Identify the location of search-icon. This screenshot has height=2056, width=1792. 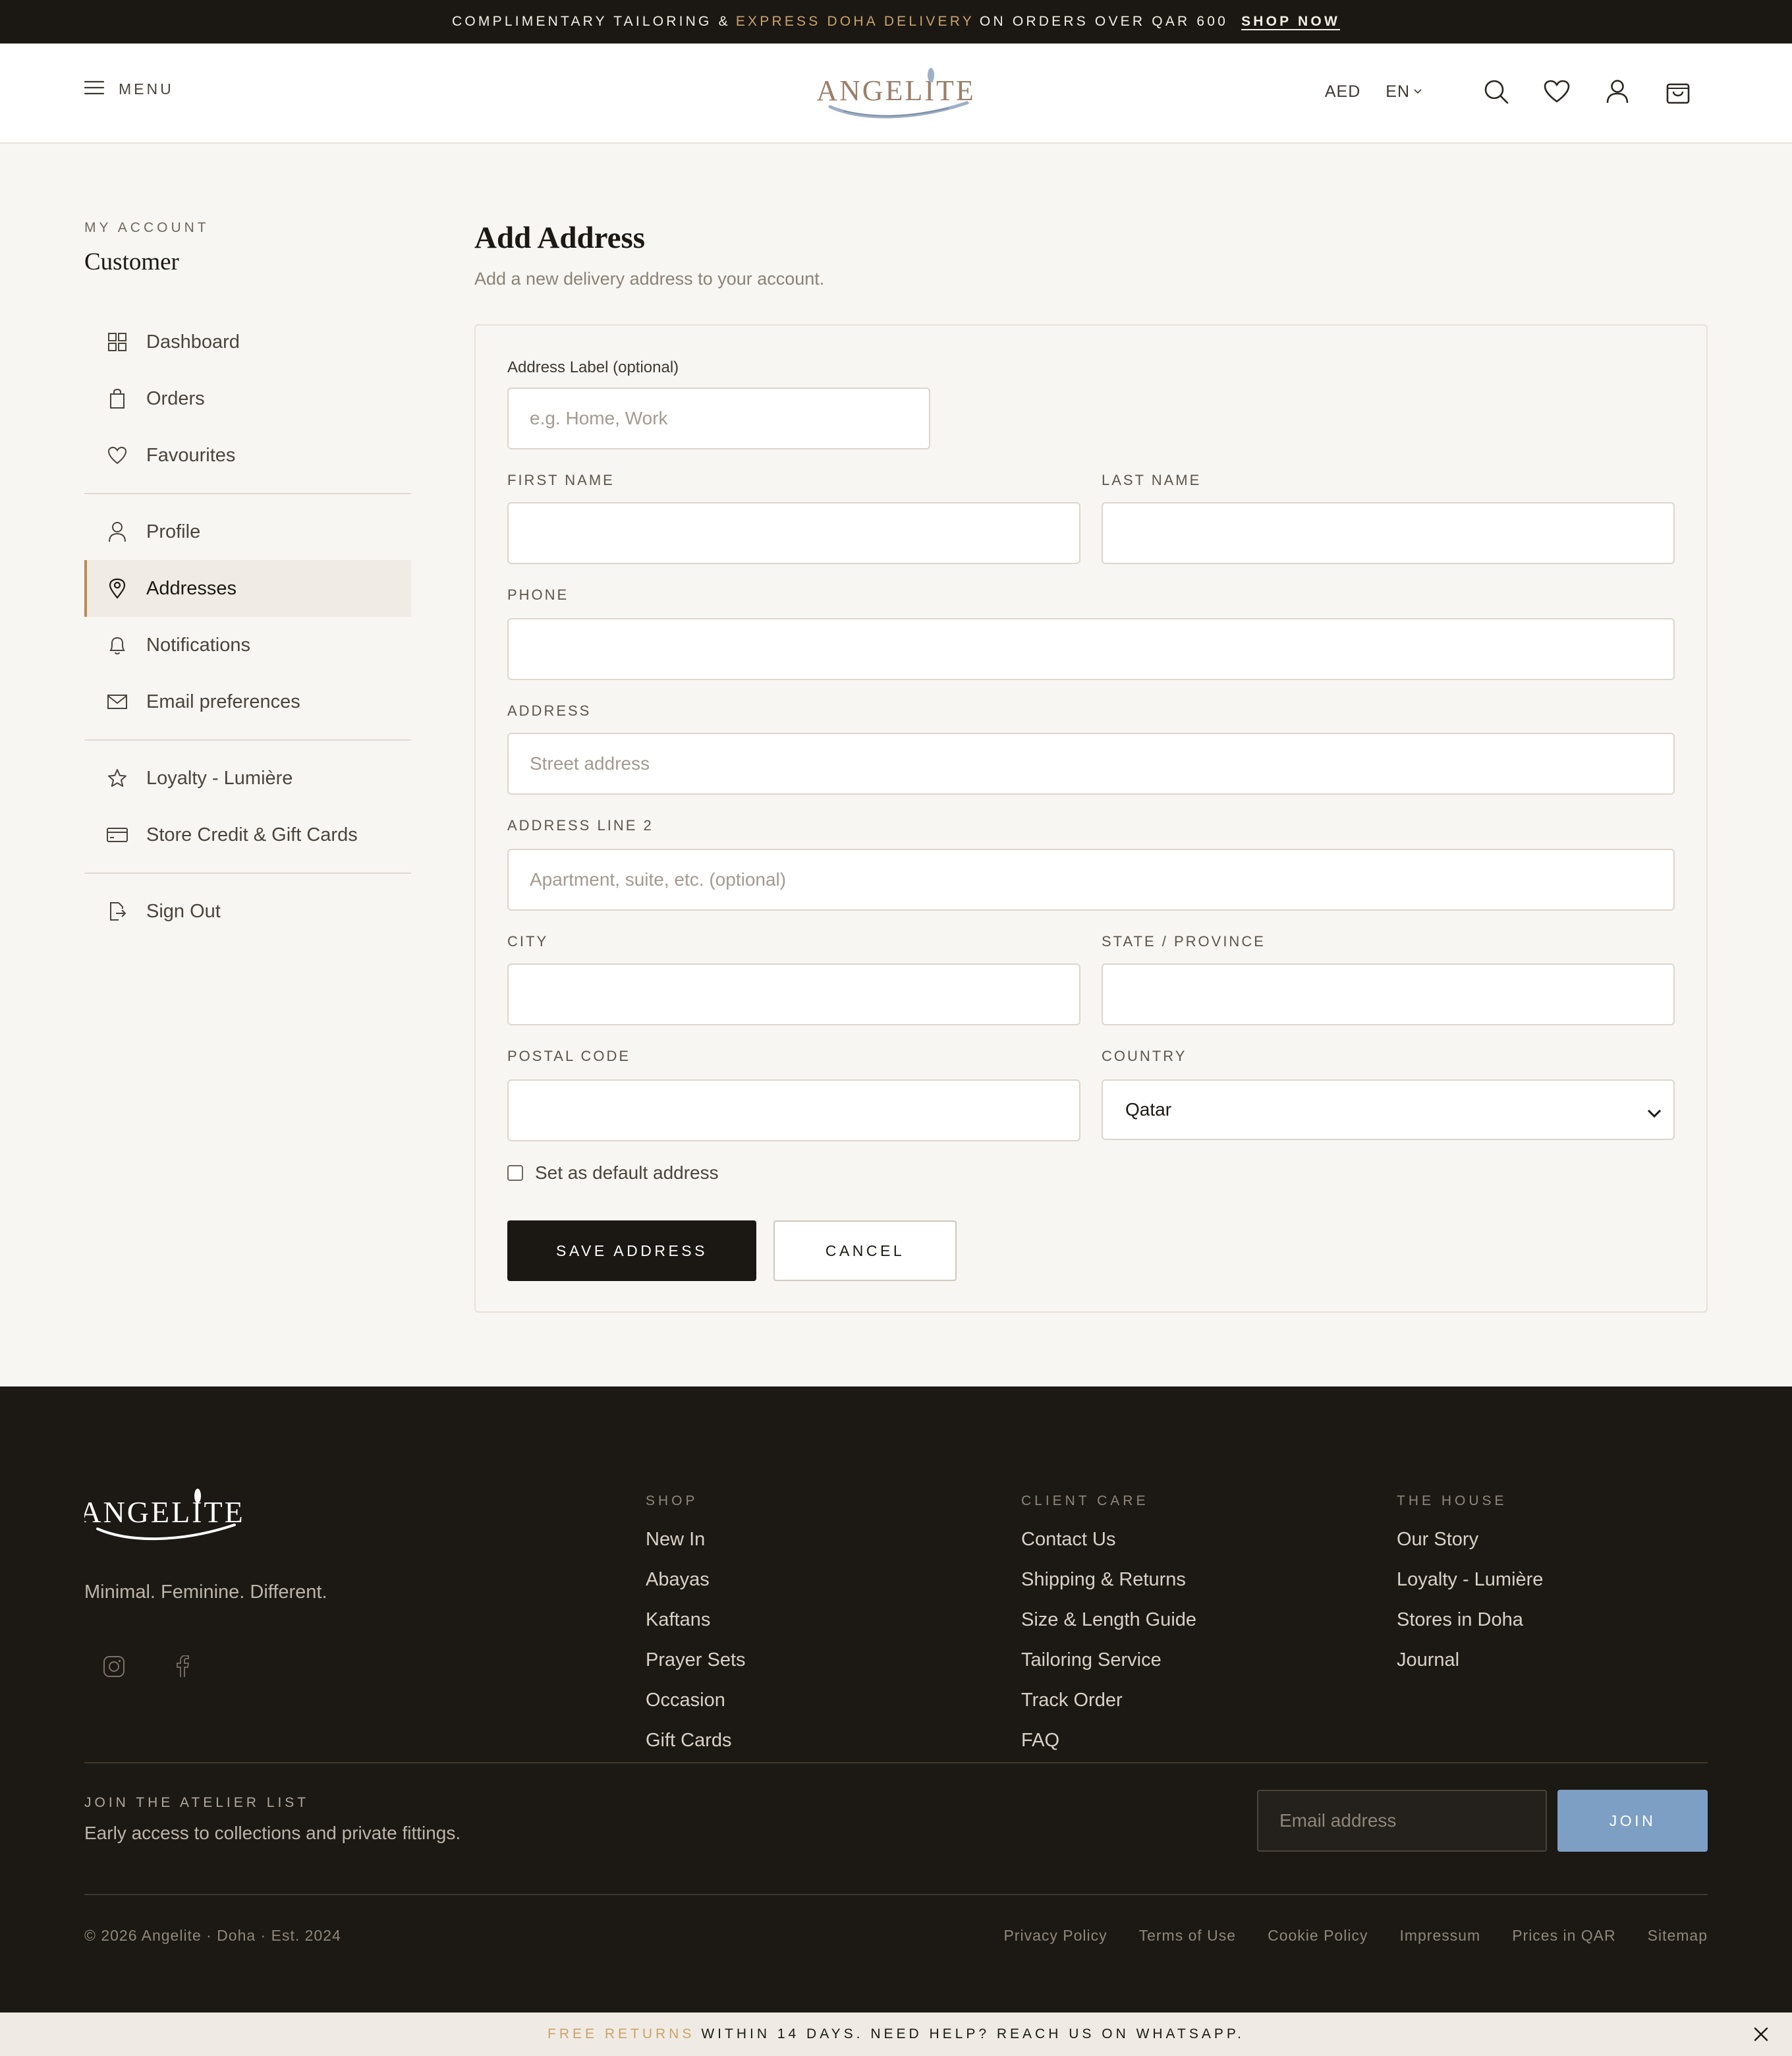
(1496, 91).